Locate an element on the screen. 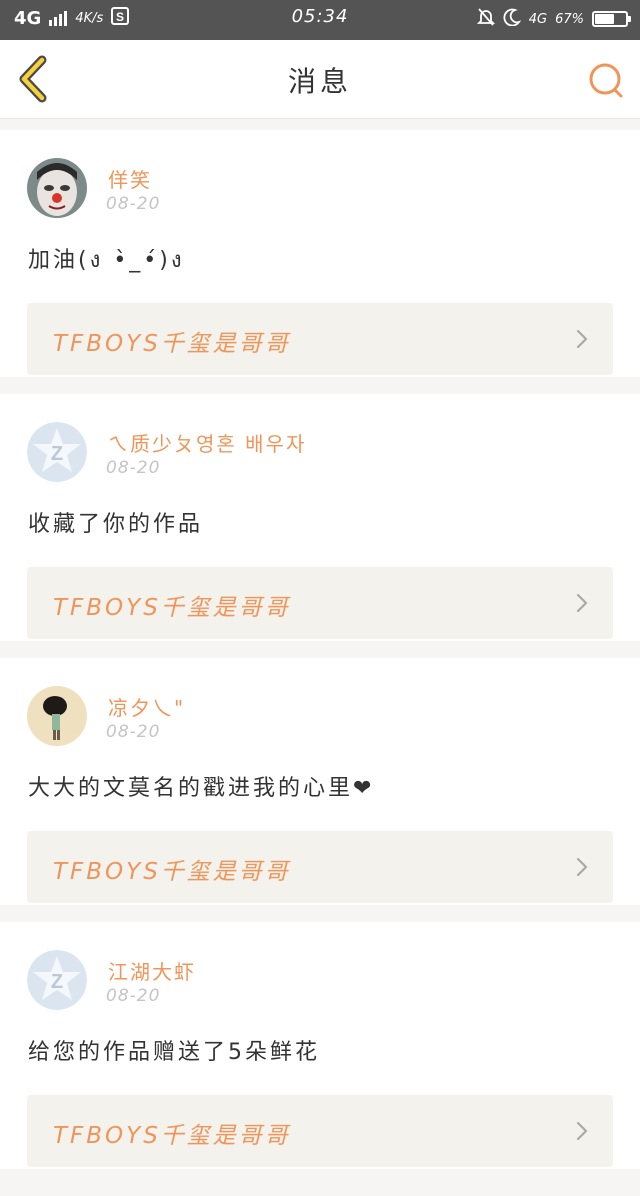 This screenshot has height=1196, width=640. sender-name: 佯笑 is located at coordinates (130, 178).